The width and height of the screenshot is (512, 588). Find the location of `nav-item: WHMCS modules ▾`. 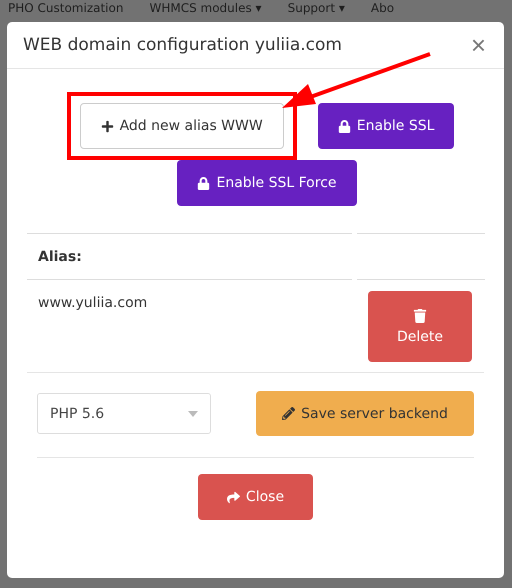

nav-item: WHMCS modules ▾ is located at coordinates (205, 8).